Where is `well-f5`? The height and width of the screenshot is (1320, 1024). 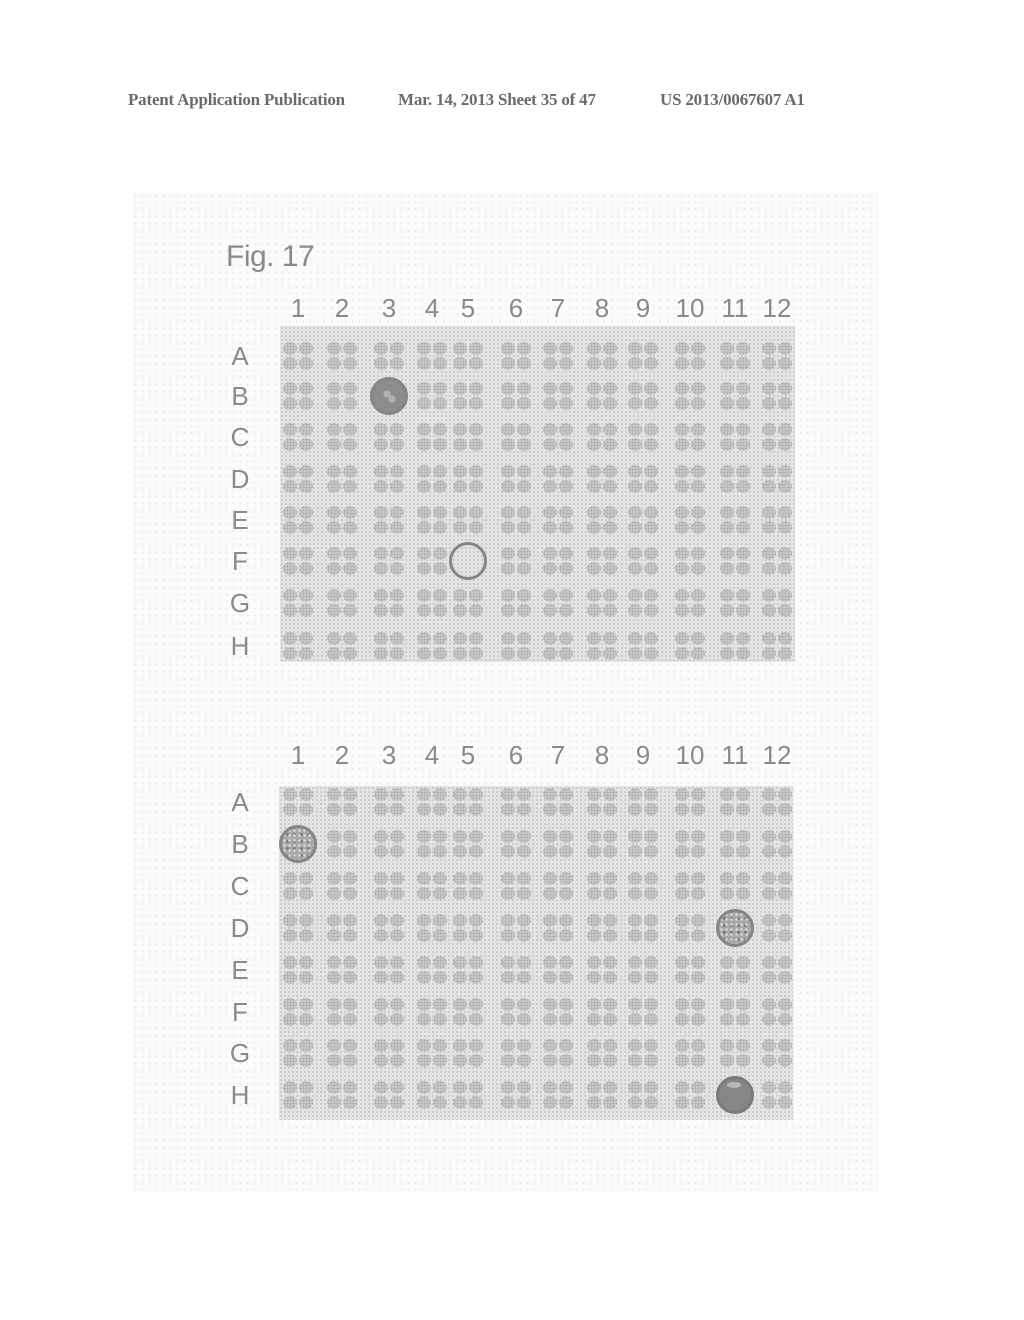 well-f5 is located at coordinates (468, 1012).